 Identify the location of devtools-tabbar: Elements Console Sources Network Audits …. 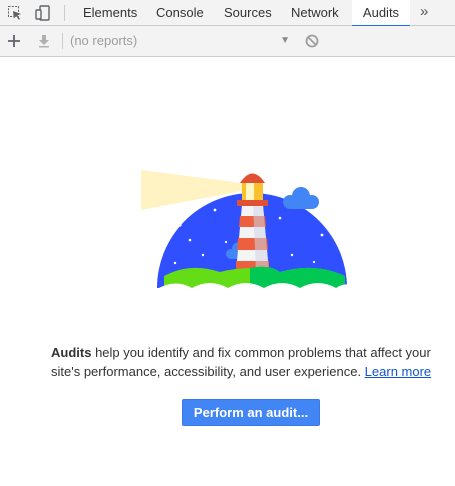
(227, 13).